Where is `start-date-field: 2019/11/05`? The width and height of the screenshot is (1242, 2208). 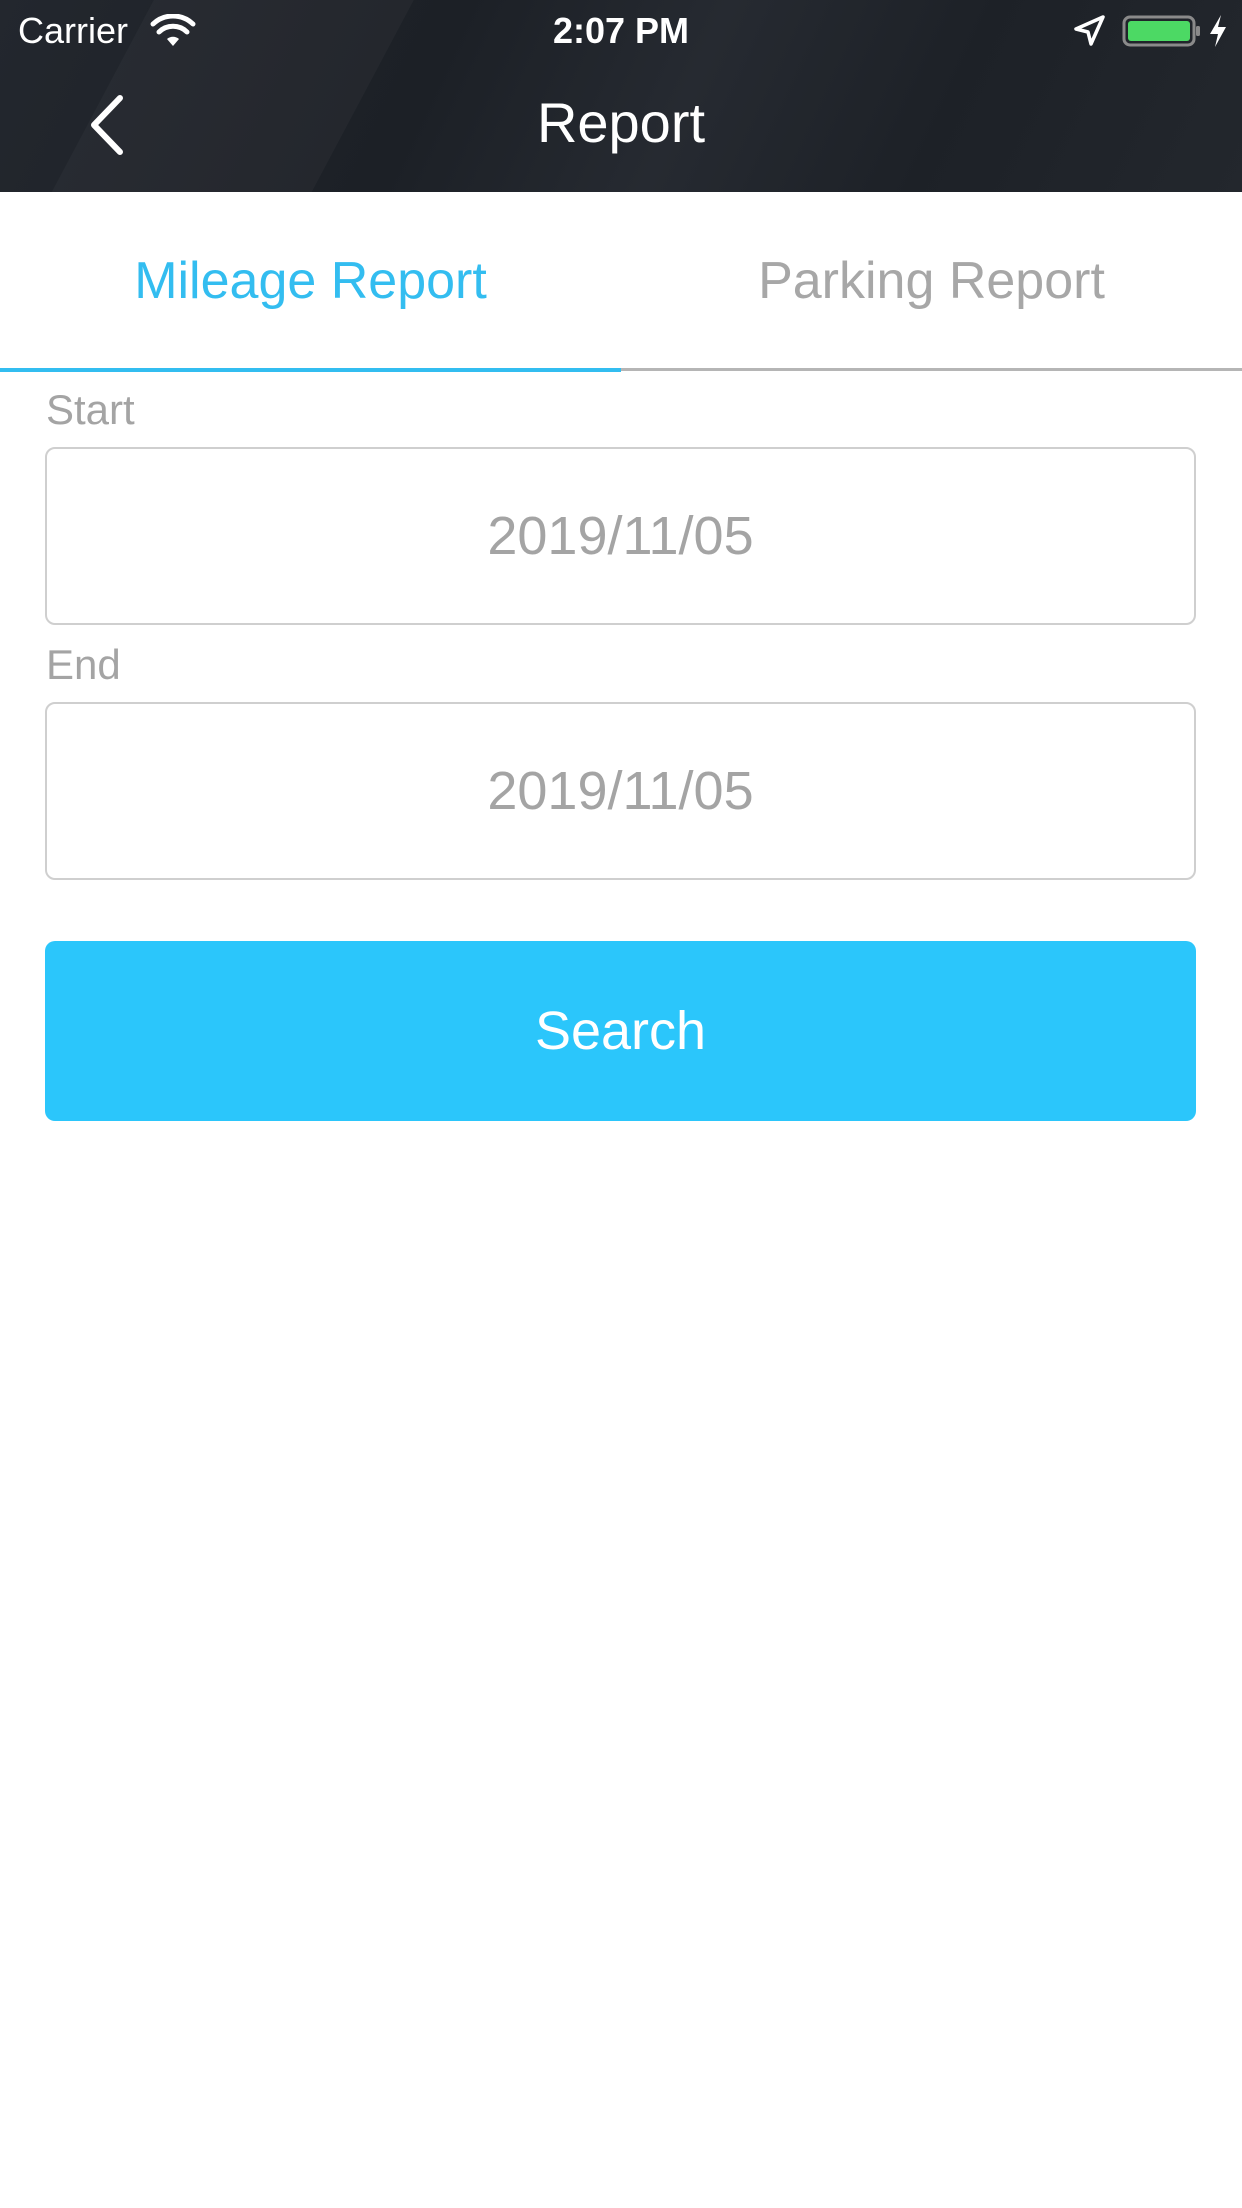
start-date-field: 2019/11/05 is located at coordinates (620, 536).